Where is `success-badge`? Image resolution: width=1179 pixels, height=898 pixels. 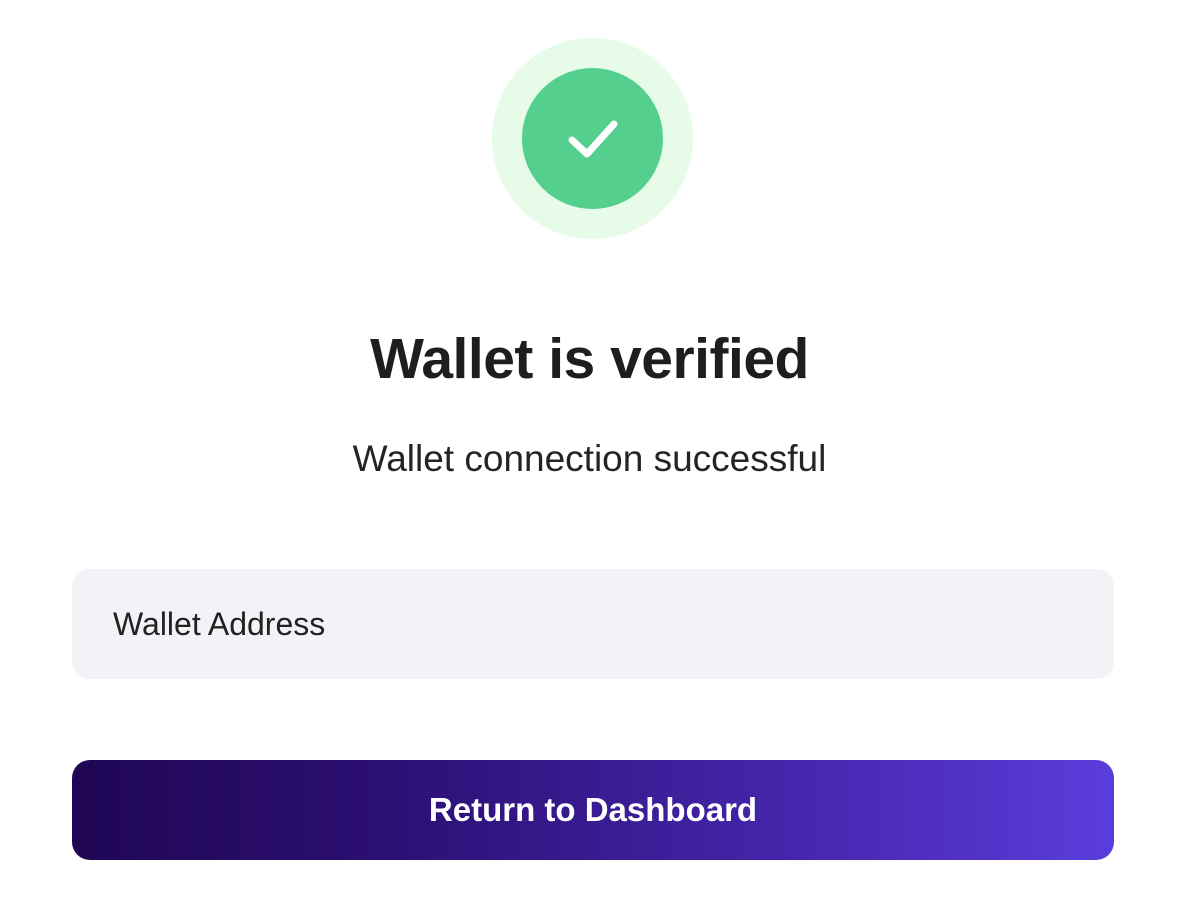 success-badge is located at coordinates (592, 138).